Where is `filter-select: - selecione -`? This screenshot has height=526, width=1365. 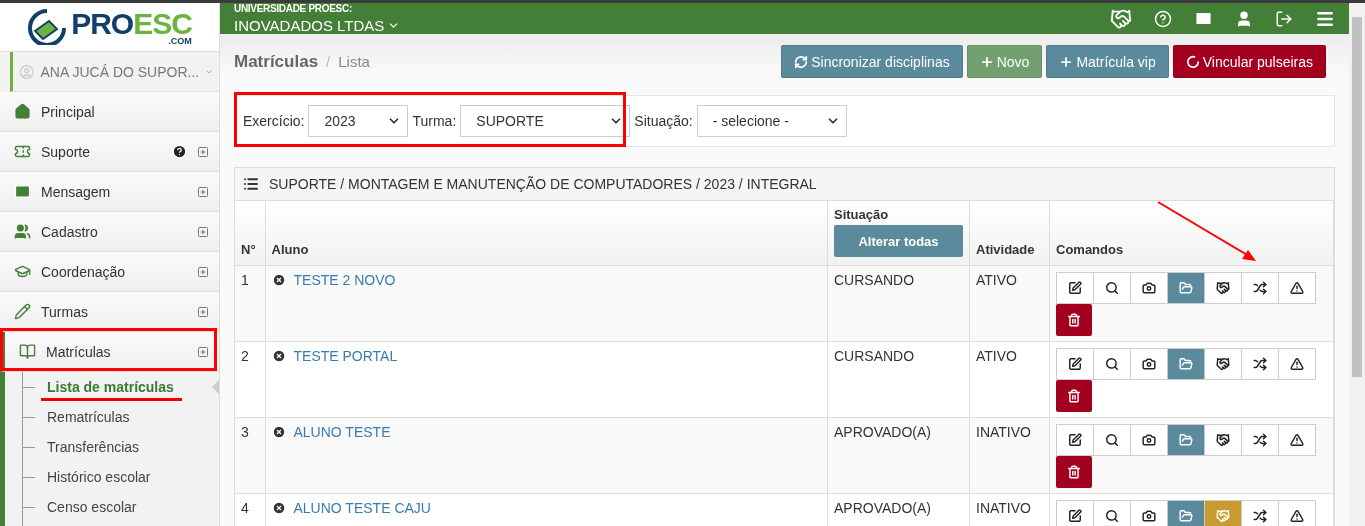
filter-select: - selecione - is located at coordinates (771, 121).